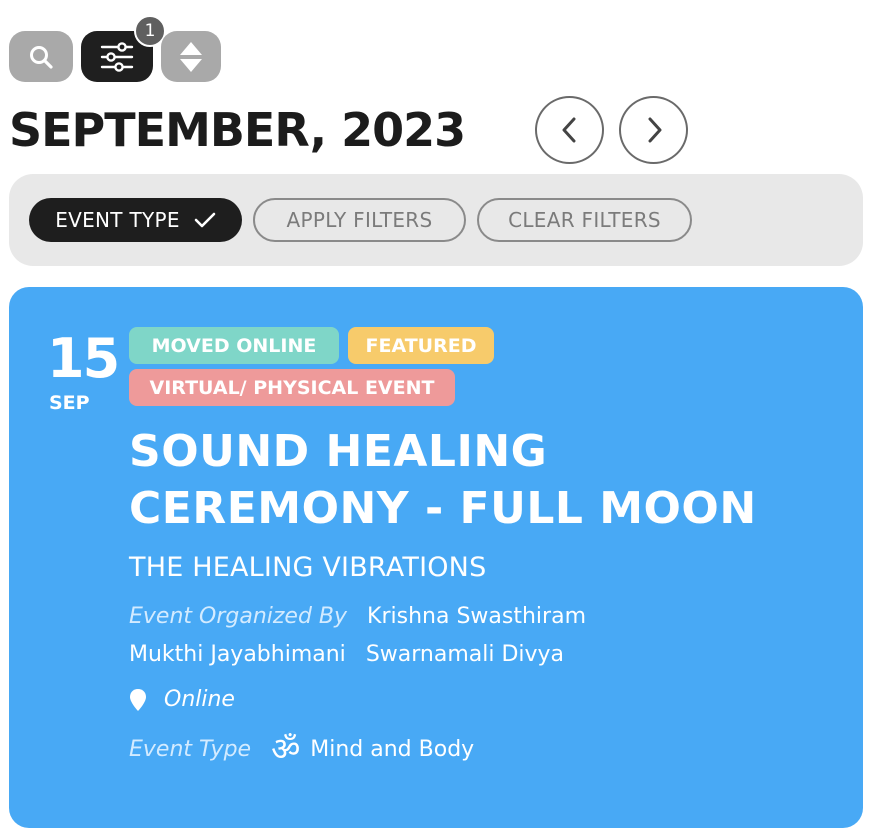 The height and width of the screenshot is (838, 874). I want to click on event-day: 15, so click(83, 358).